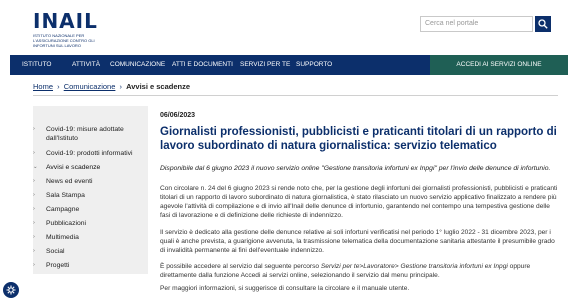 This screenshot has width=568, height=300. I want to click on chevron-down-icon: ⌄, so click(35, 167).